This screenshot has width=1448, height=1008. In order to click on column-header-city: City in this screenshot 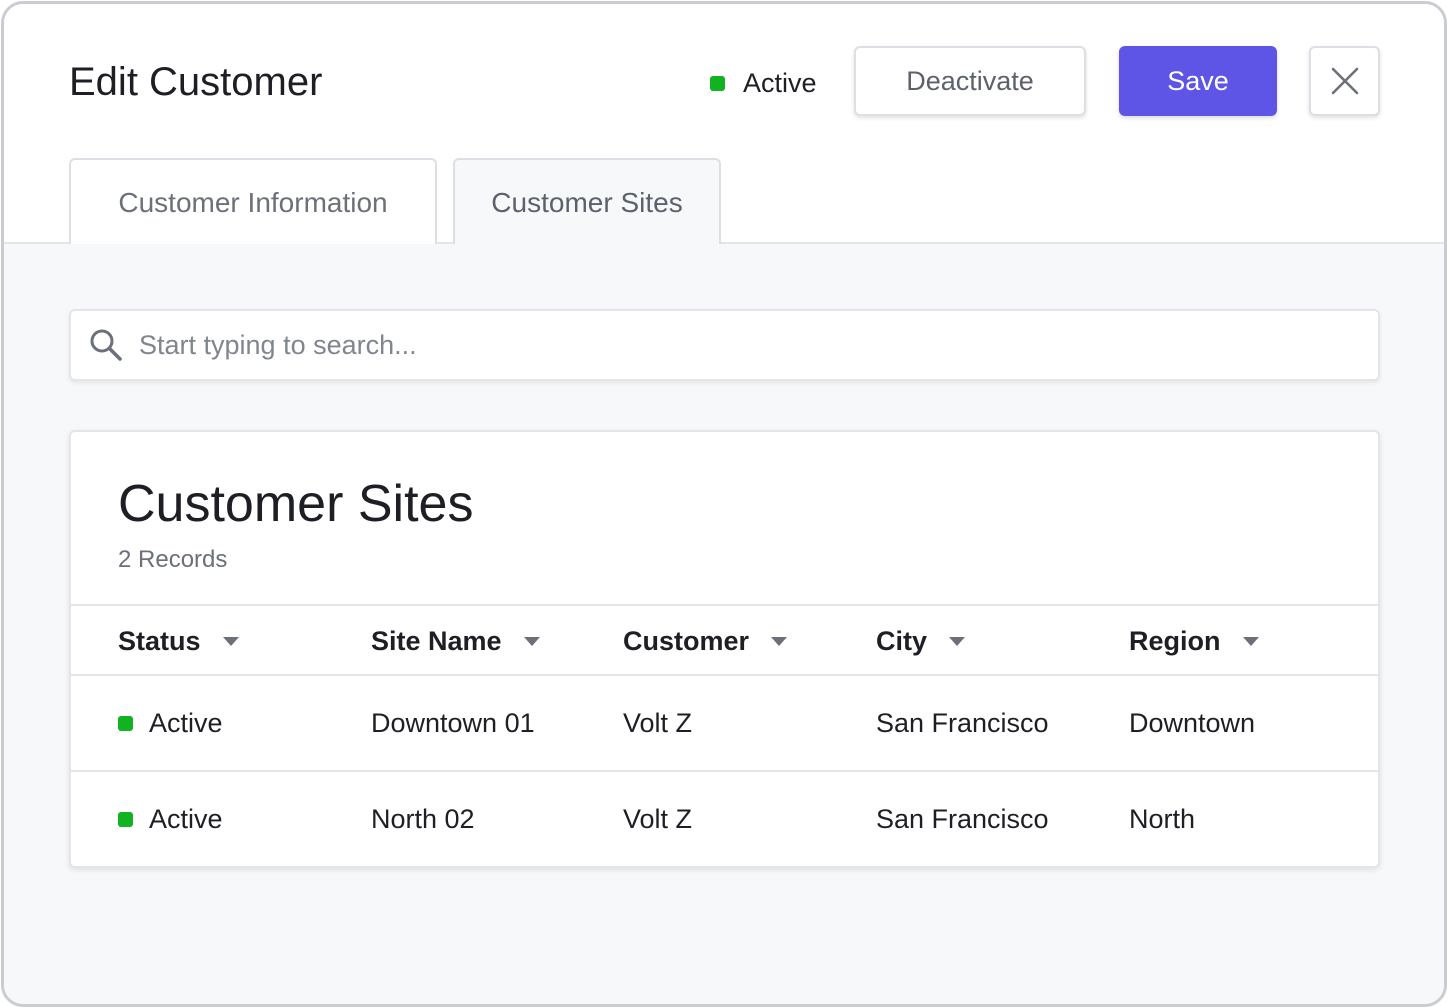, I will do `click(921, 641)`.